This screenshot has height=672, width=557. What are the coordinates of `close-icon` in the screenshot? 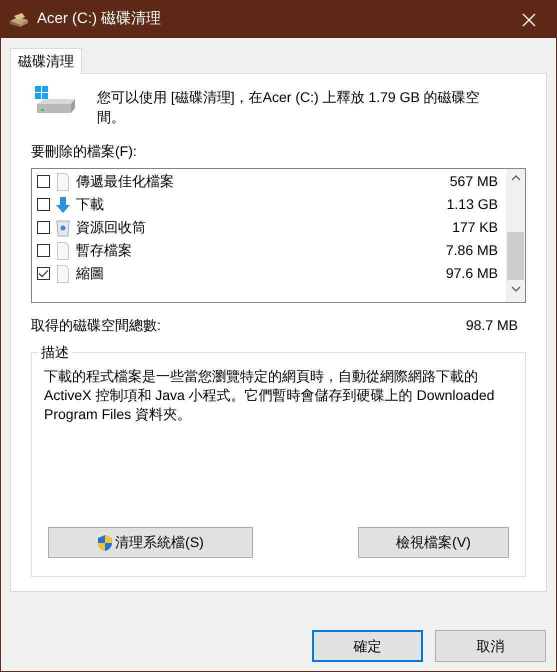 It's located at (529, 19).